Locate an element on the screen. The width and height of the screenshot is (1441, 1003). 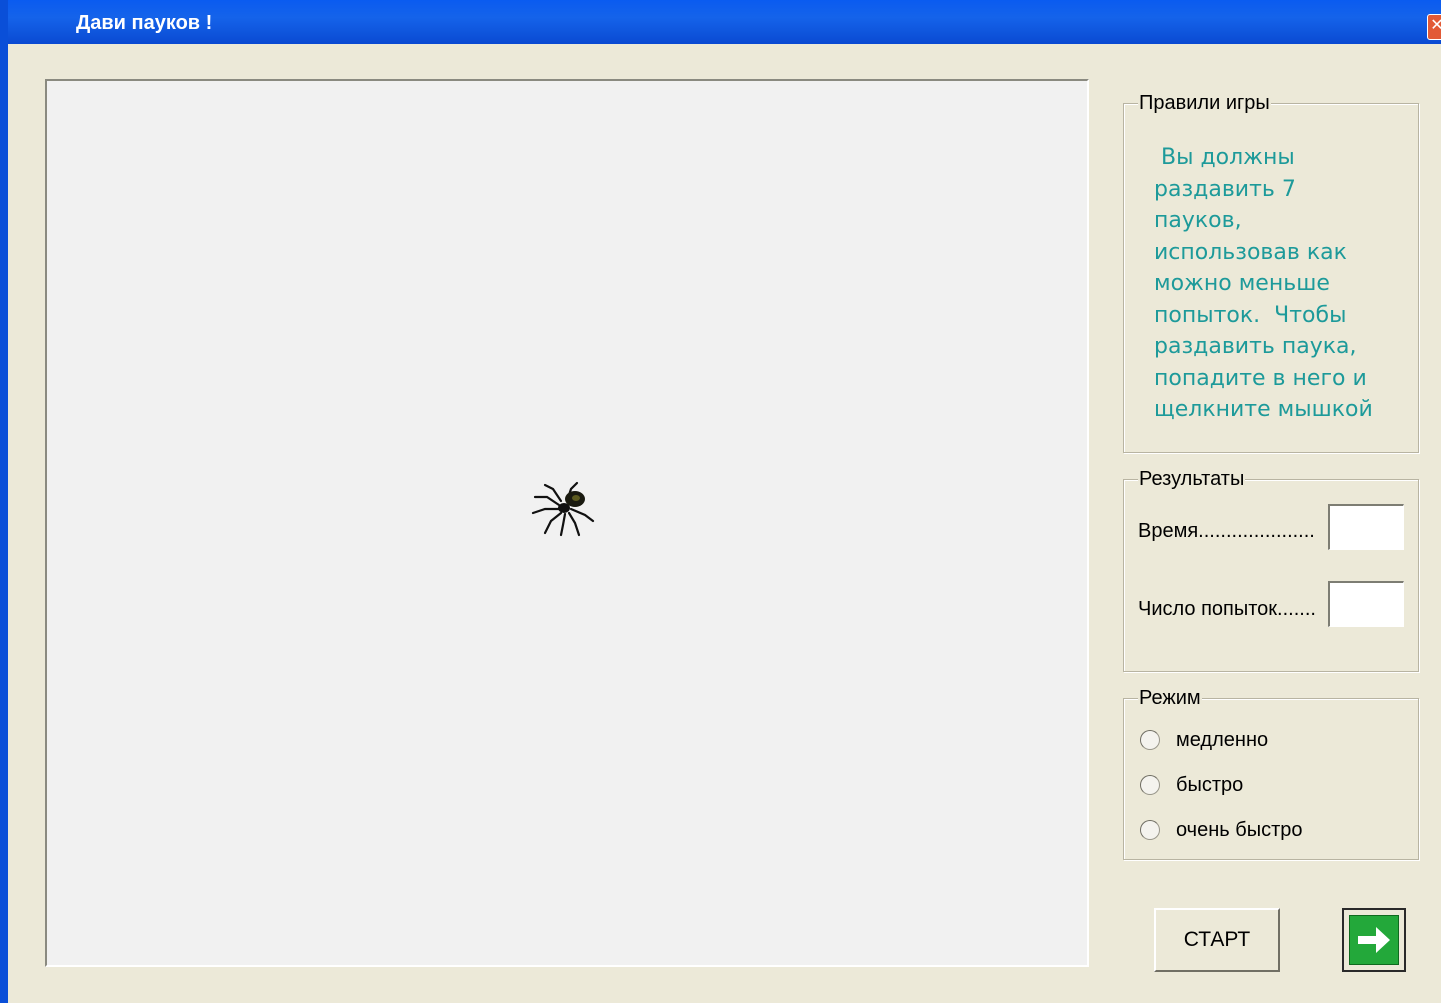
rules-line: использовав как is located at coordinates (1250, 252).